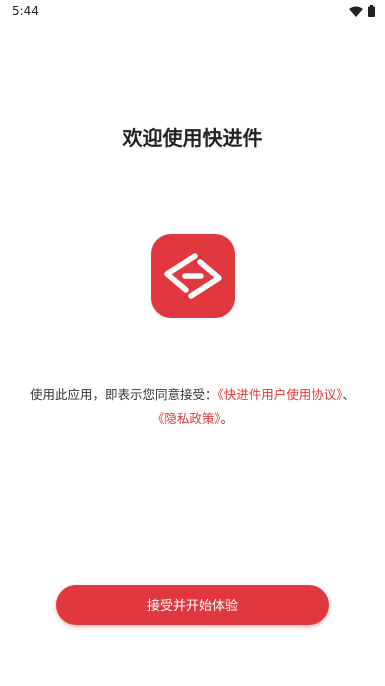  I want to click on privacy-policy-link: 《隐私政策》, so click(186, 418).